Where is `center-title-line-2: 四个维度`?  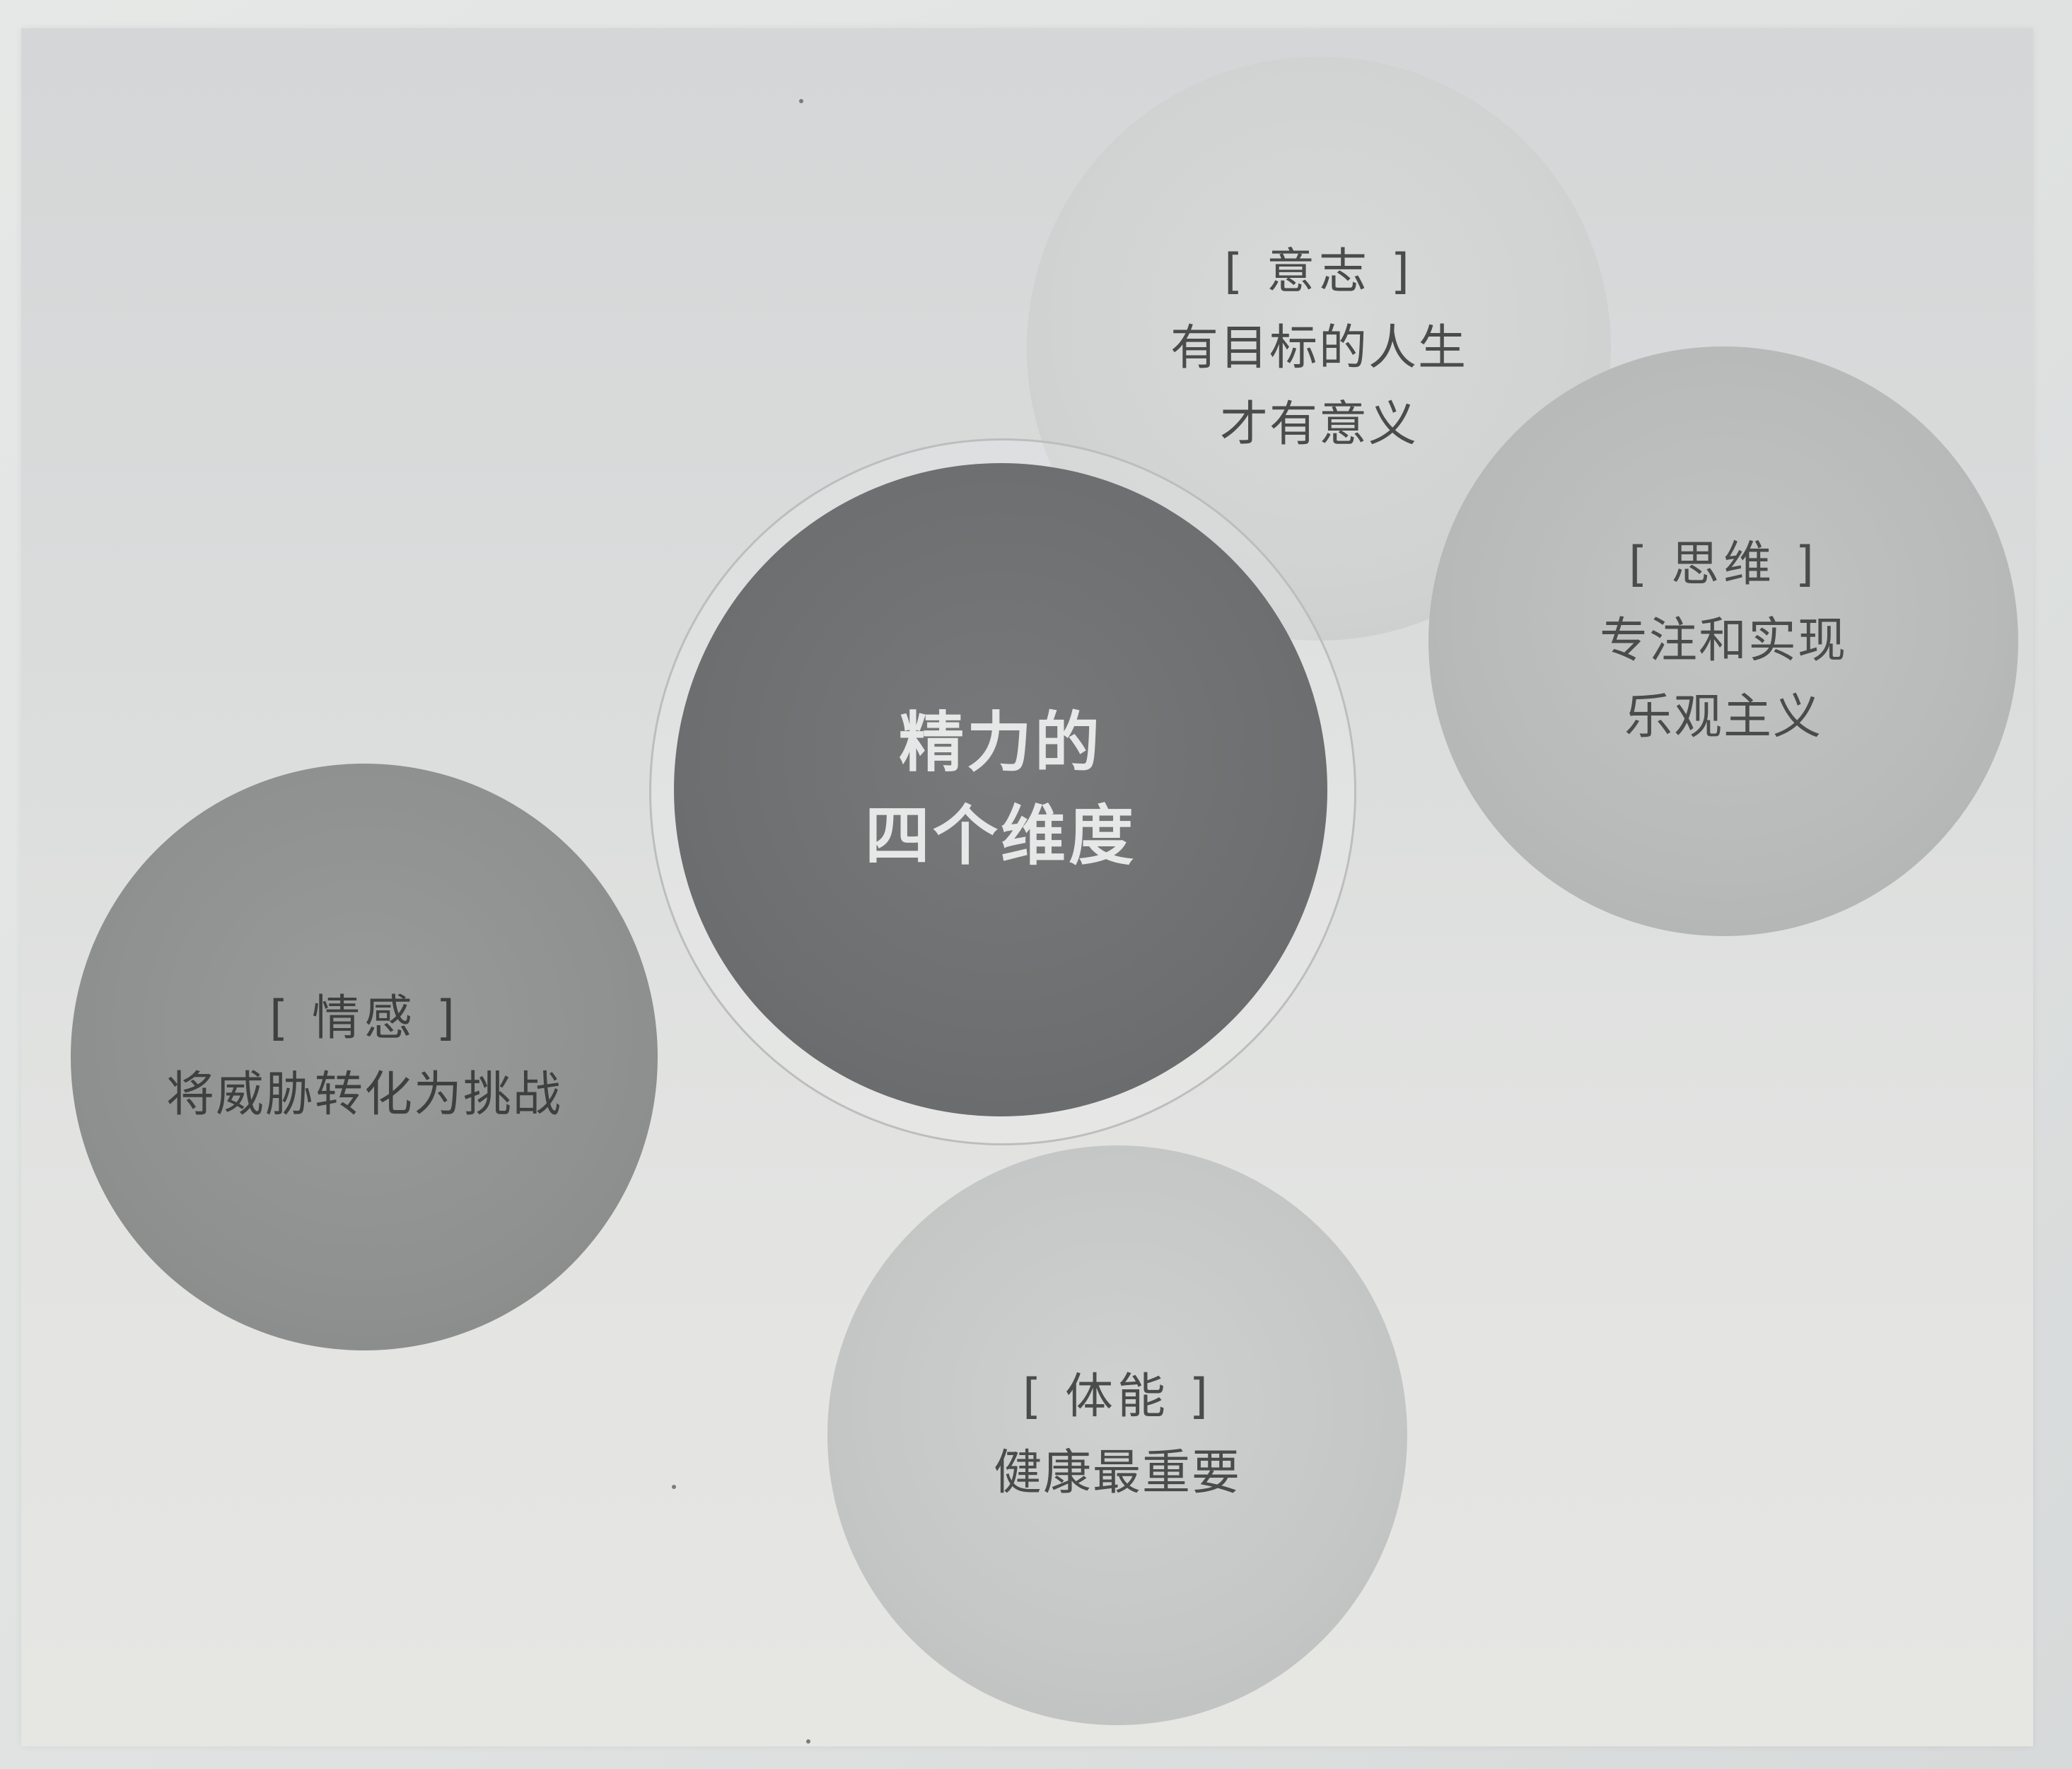
center-title-line-2: 四个维度 is located at coordinates (1000, 836).